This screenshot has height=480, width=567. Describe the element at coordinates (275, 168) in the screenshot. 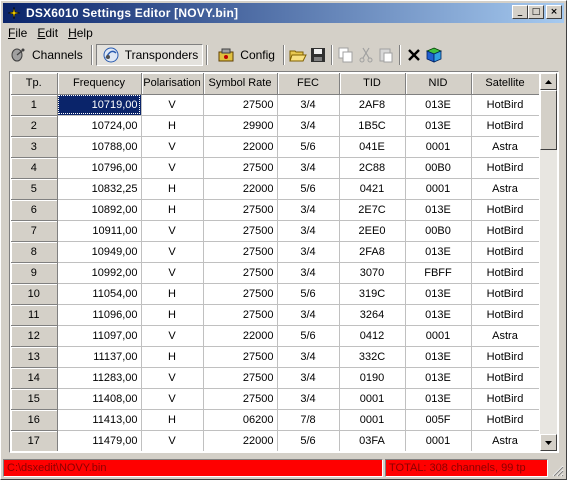

I see `table-row: 4 10796,00 V 27500 3/4 2C88 00B0 HotBird` at that location.